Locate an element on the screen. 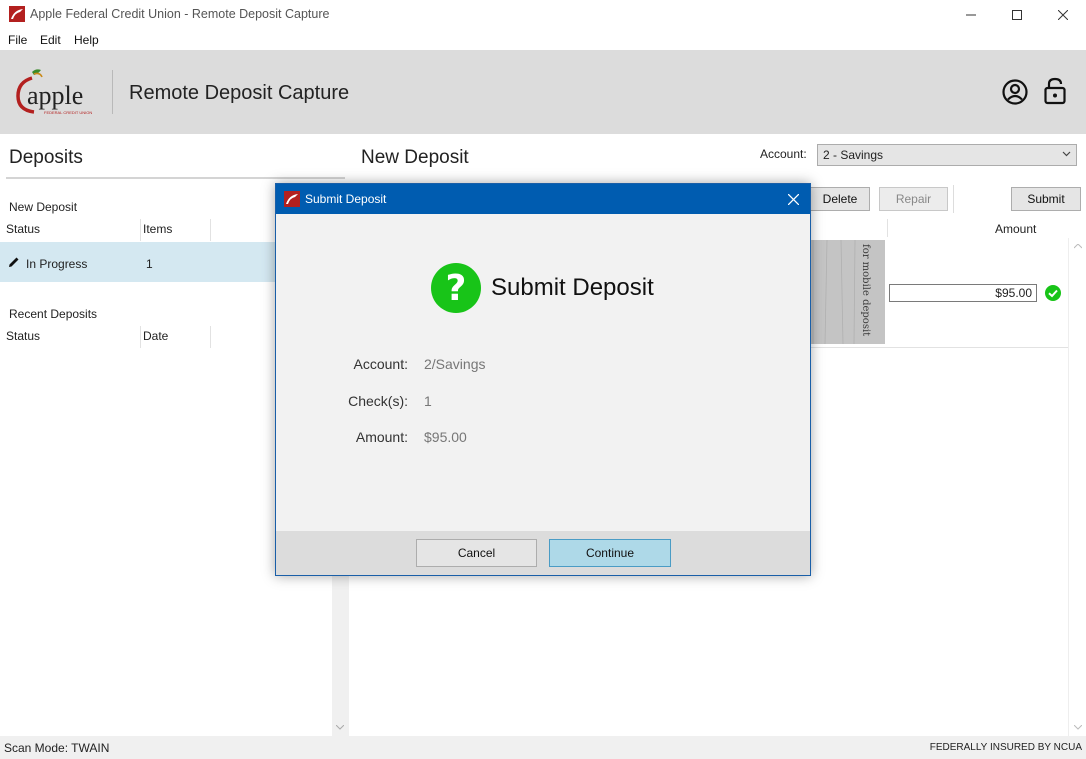 This screenshot has width=1086, height=759. close-button is located at coordinates (1063, 15).